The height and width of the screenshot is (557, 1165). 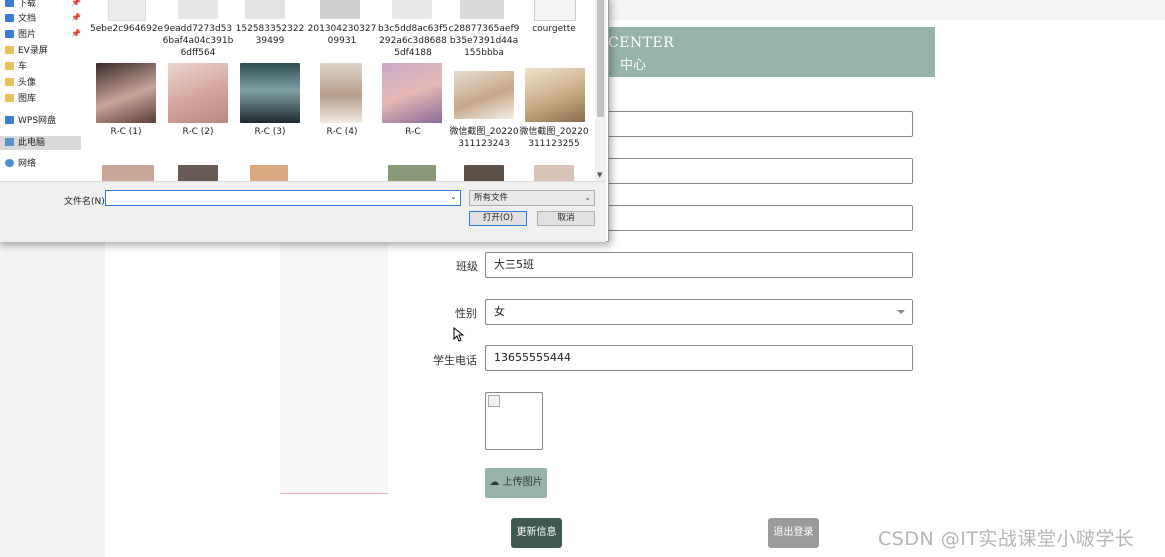 What do you see at coordinates (270, 35) in the screenshot?
I see `file-name: 15258335232239499` at bounding box center [270, 35].